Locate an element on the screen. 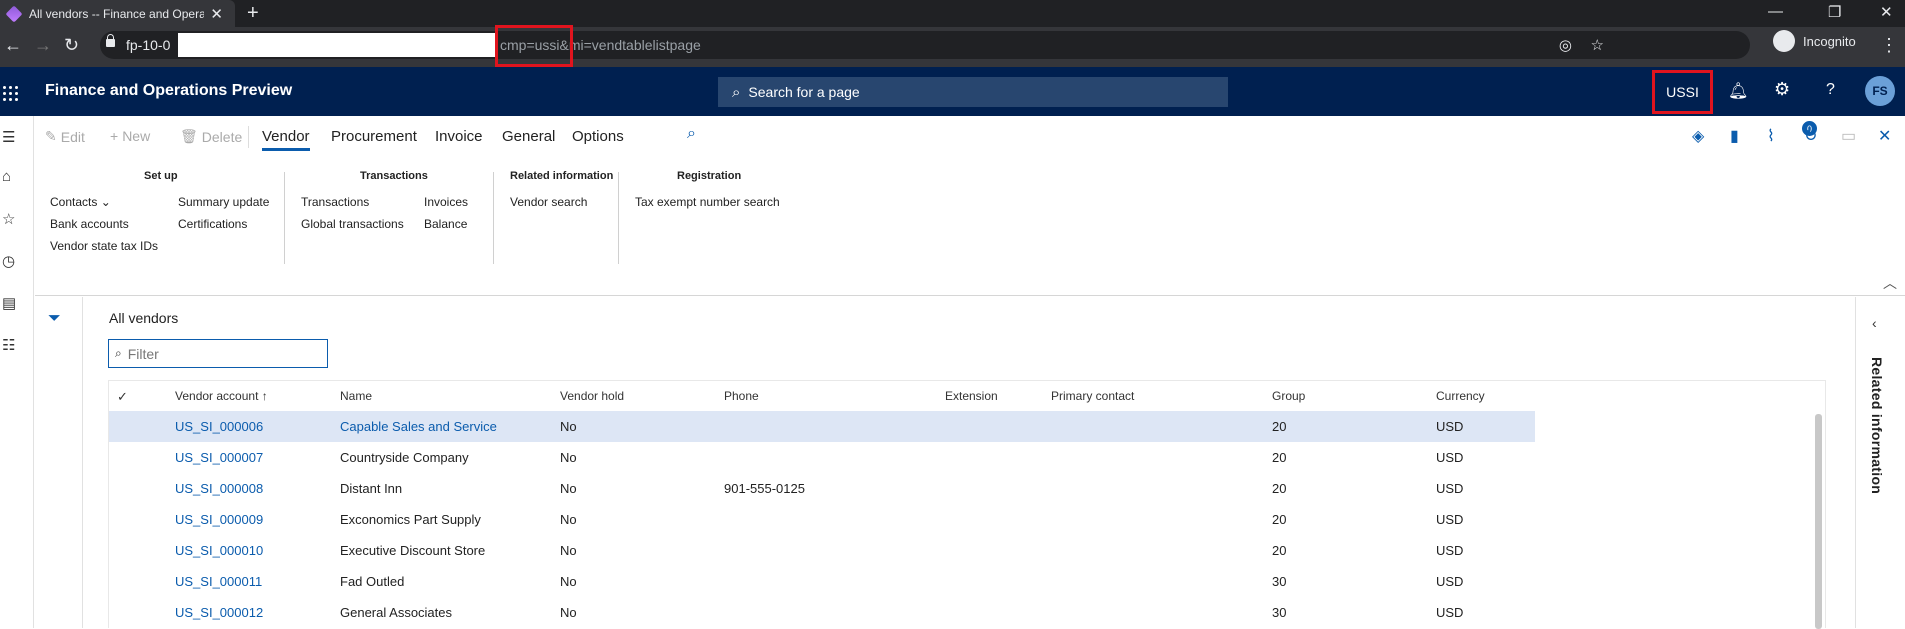 This screenshot has height=629, width=1905. back-icon: ← is located at coordinates (13, 45).